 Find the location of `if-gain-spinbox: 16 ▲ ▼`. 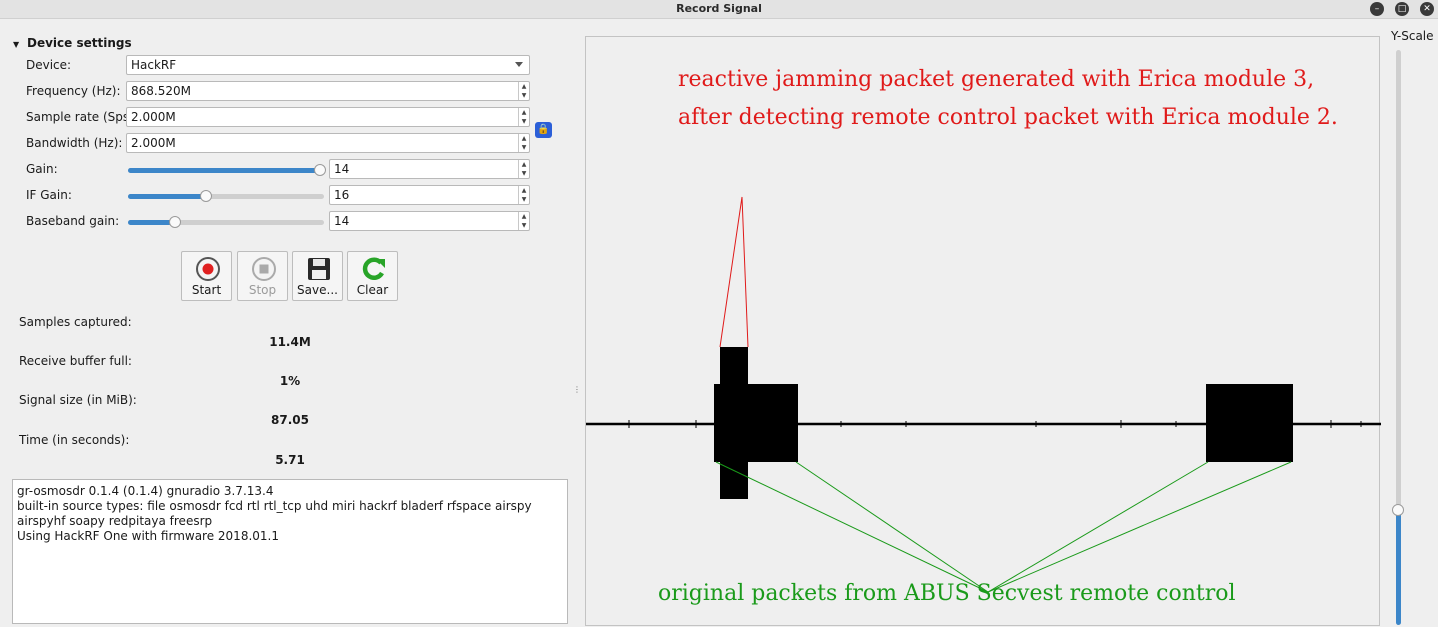

if-gain-spinbox: 16 ▲ ▼ is located at coordinates (429, 195).